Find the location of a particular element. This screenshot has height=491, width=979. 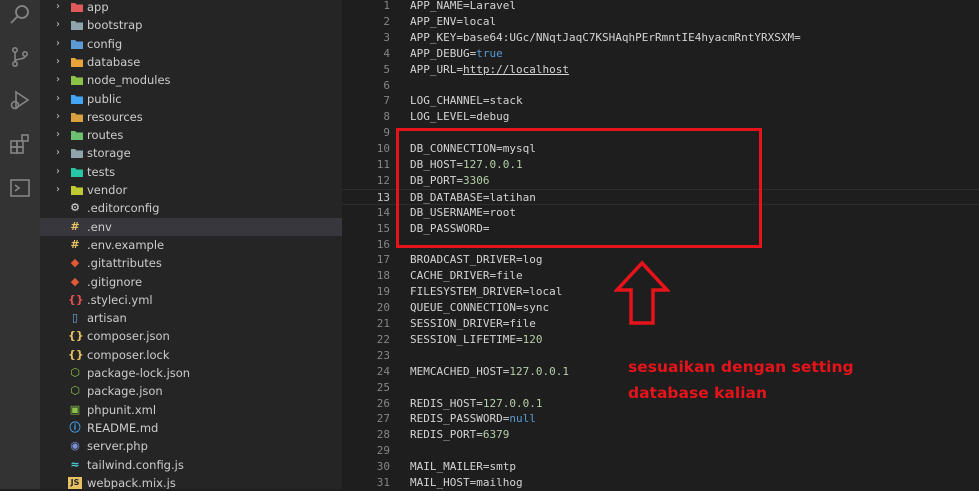

line-number: 3 is located at coordinates (386, 37).